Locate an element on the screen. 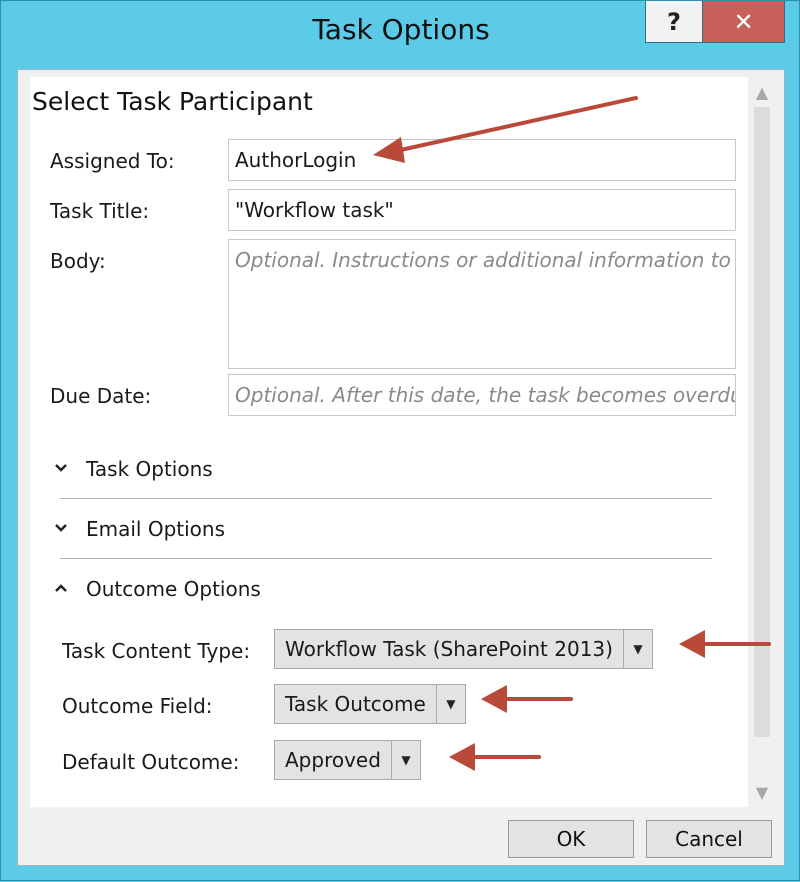  close-button: ✕ is located at coordinates (743, 22).